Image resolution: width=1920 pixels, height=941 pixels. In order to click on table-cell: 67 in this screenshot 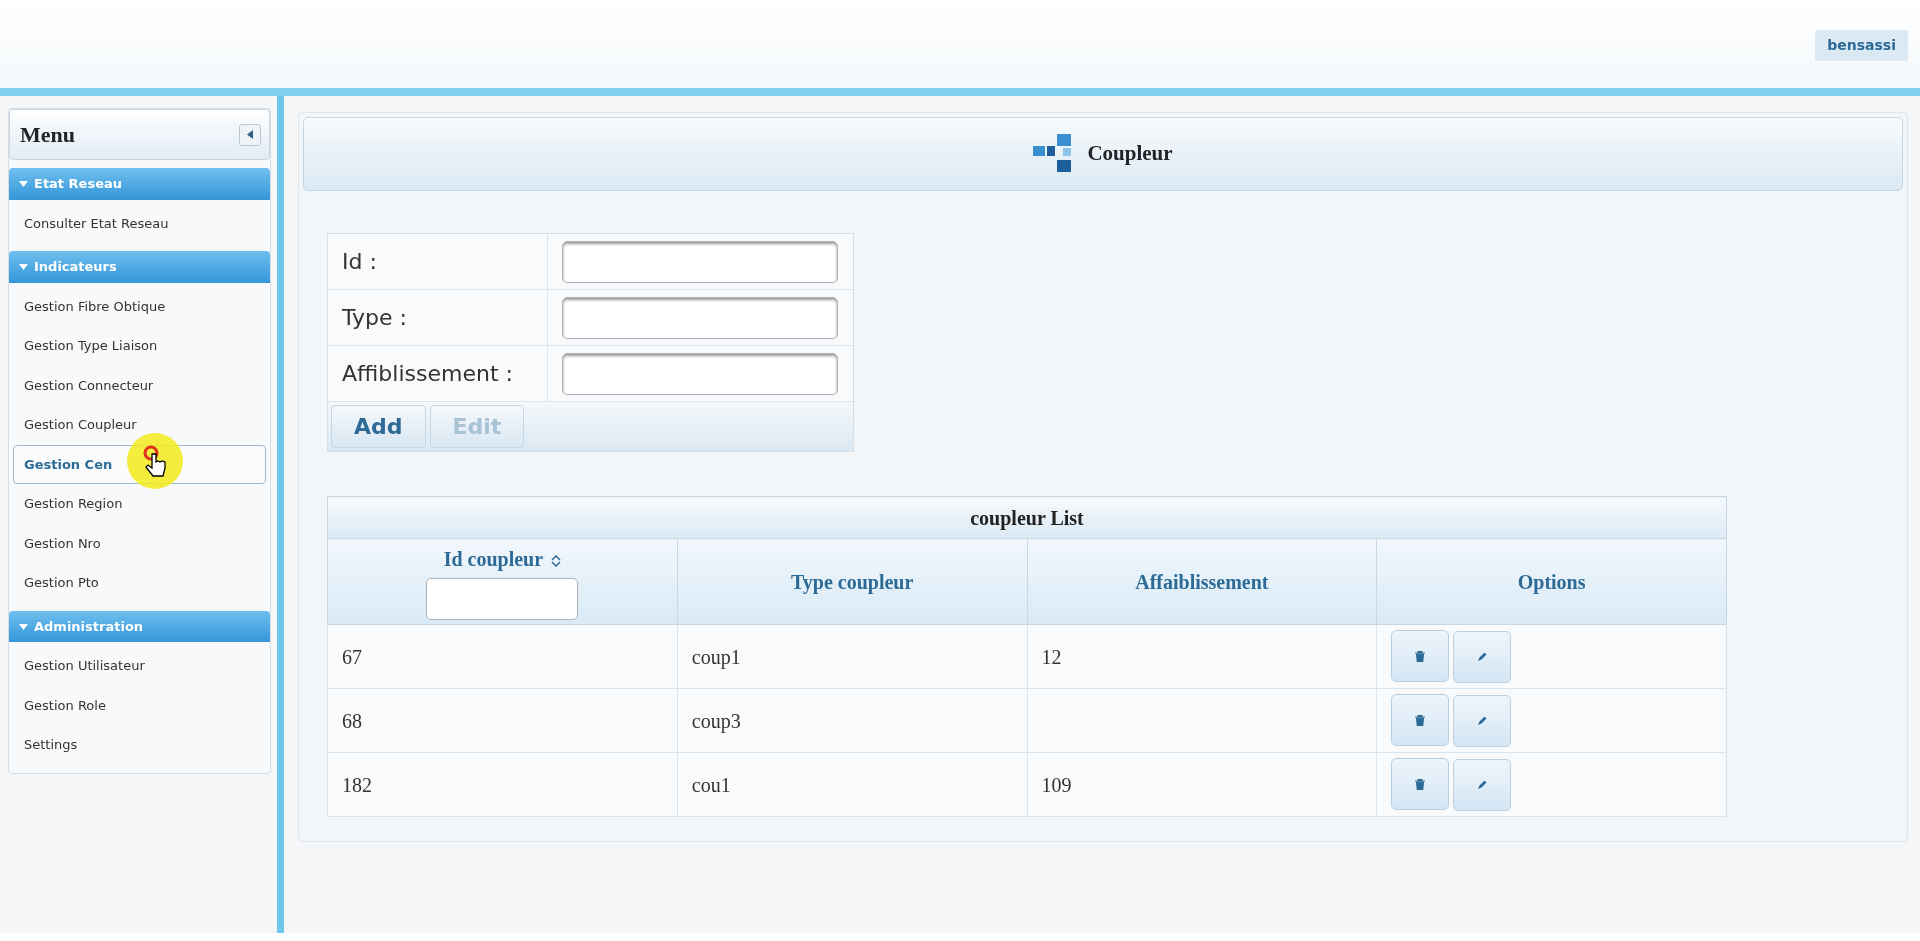, I will do `click(352, 656)`.